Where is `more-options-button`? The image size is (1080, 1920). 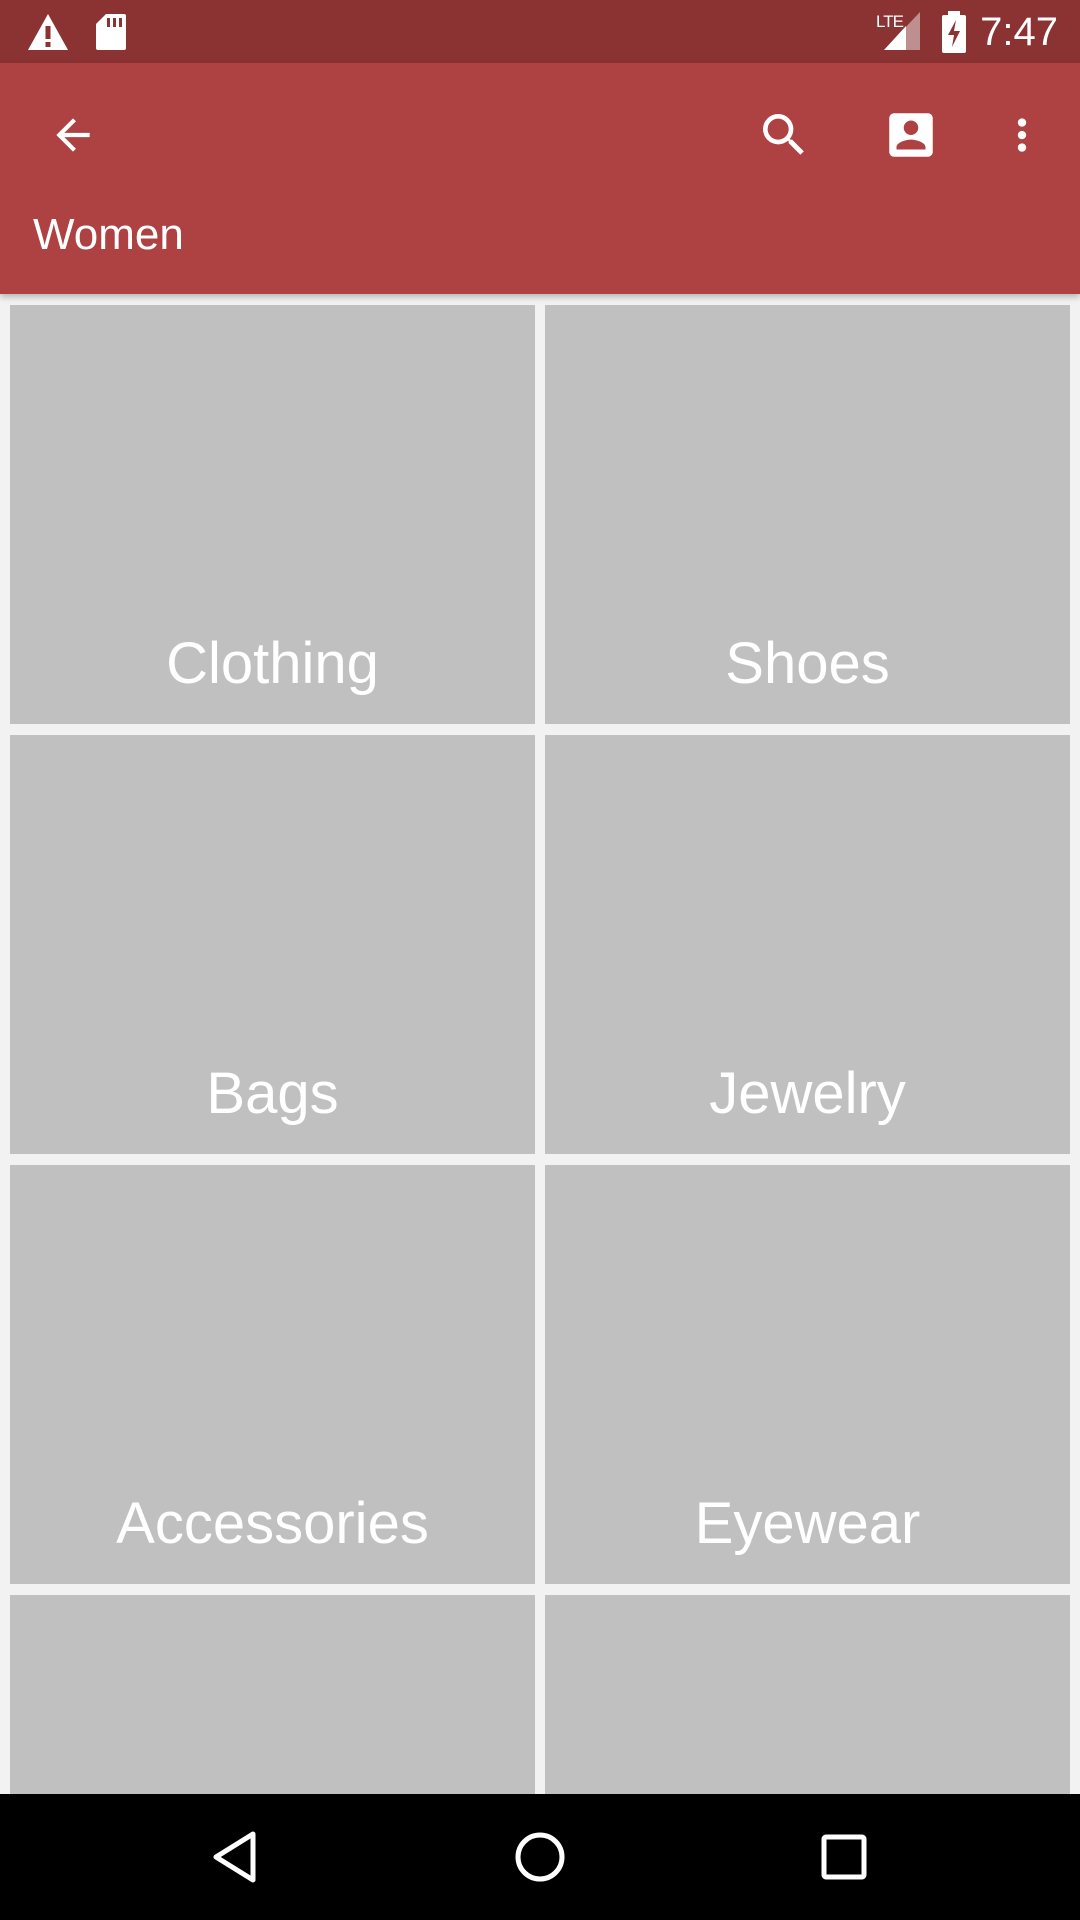 more-options-button is located at coordinates (1022, 135).